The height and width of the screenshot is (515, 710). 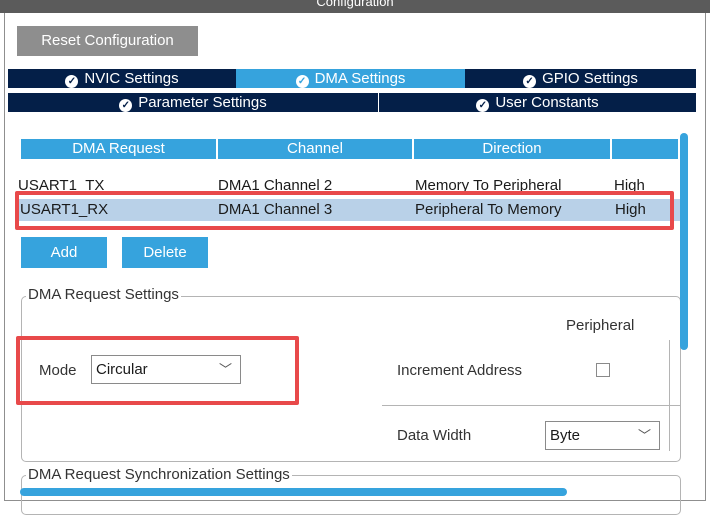 What do you see at coordinates (165, 252) in the screenshot?
I see `delete-button: Delete` at bounding box center [165, 252].